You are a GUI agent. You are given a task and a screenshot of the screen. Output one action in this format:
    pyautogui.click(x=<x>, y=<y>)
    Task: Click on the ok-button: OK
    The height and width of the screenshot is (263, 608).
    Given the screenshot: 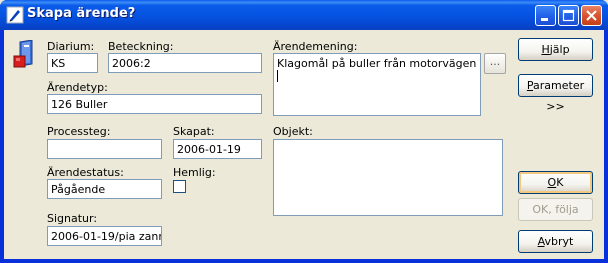 What is the action you would take?
    pyautogui.click(x=555, y=182)
    